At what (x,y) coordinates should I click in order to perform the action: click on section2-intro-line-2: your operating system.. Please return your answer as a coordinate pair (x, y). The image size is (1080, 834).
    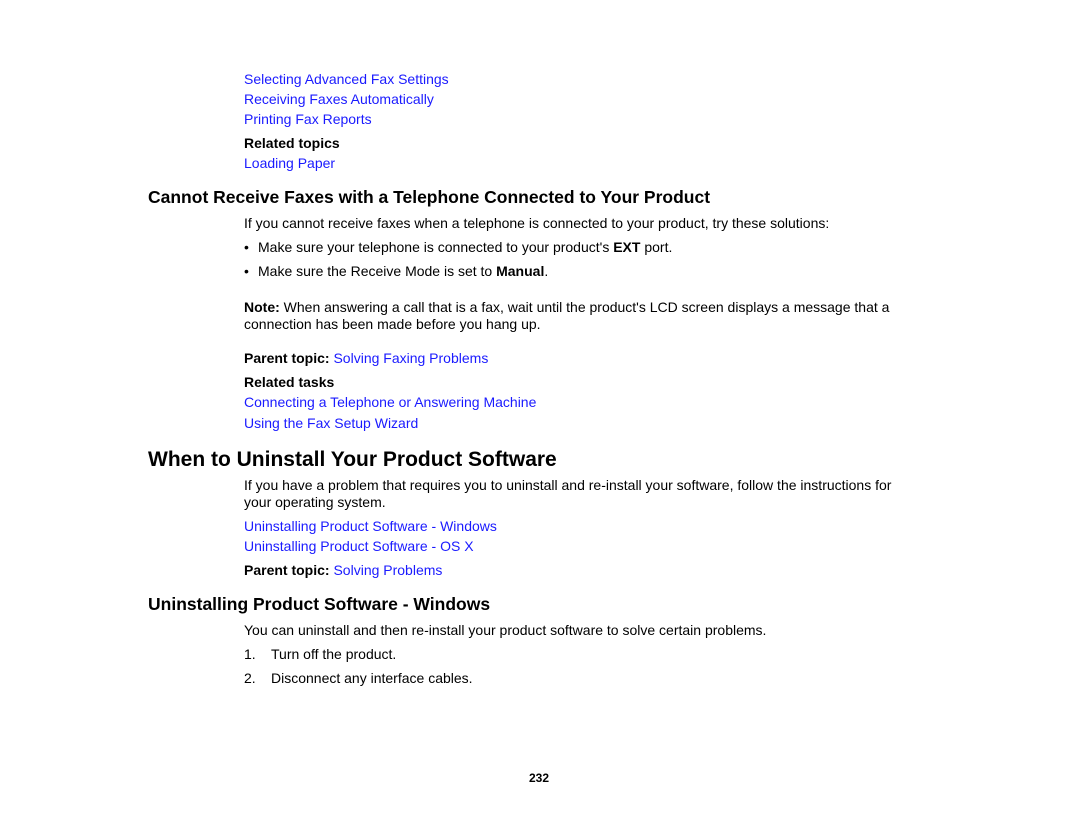
    Looking at the image, I should click on (315, 502).